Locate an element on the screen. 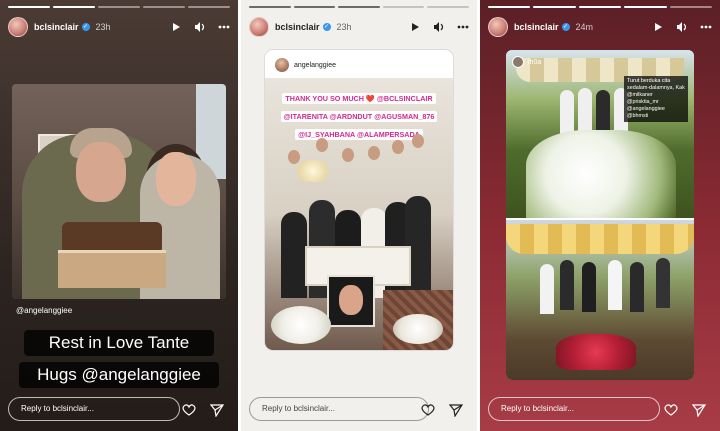  shared-account-name: ih0a is located at coordinates (534, 62).